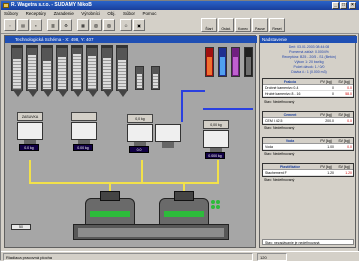  Describe the element at coordinates (308, 242) in the screenshot. I see `panel-footer: Stav: nezadávanie je nedefinovaná` at that location.